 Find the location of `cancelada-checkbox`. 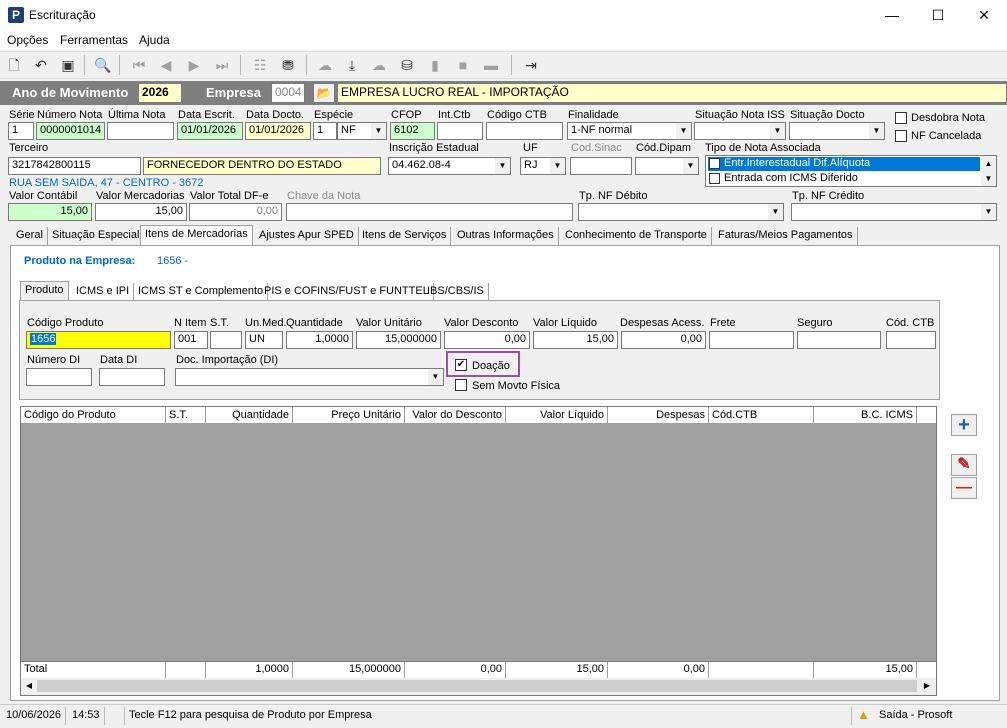

cancelada-checkbox is located at coordinates (901, 136).